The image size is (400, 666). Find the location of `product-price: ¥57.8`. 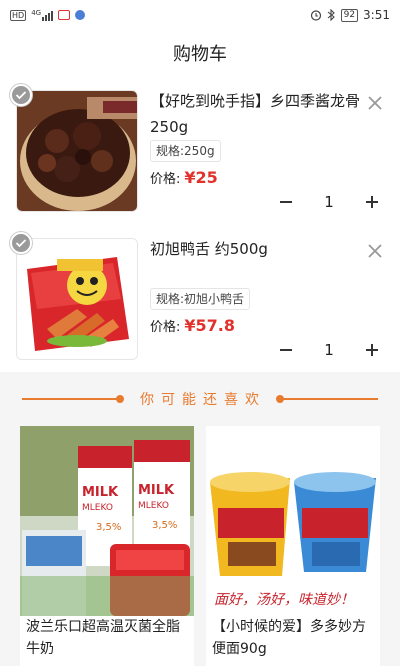

product-price: ¥57.8 is located at coordinates (209, 325).